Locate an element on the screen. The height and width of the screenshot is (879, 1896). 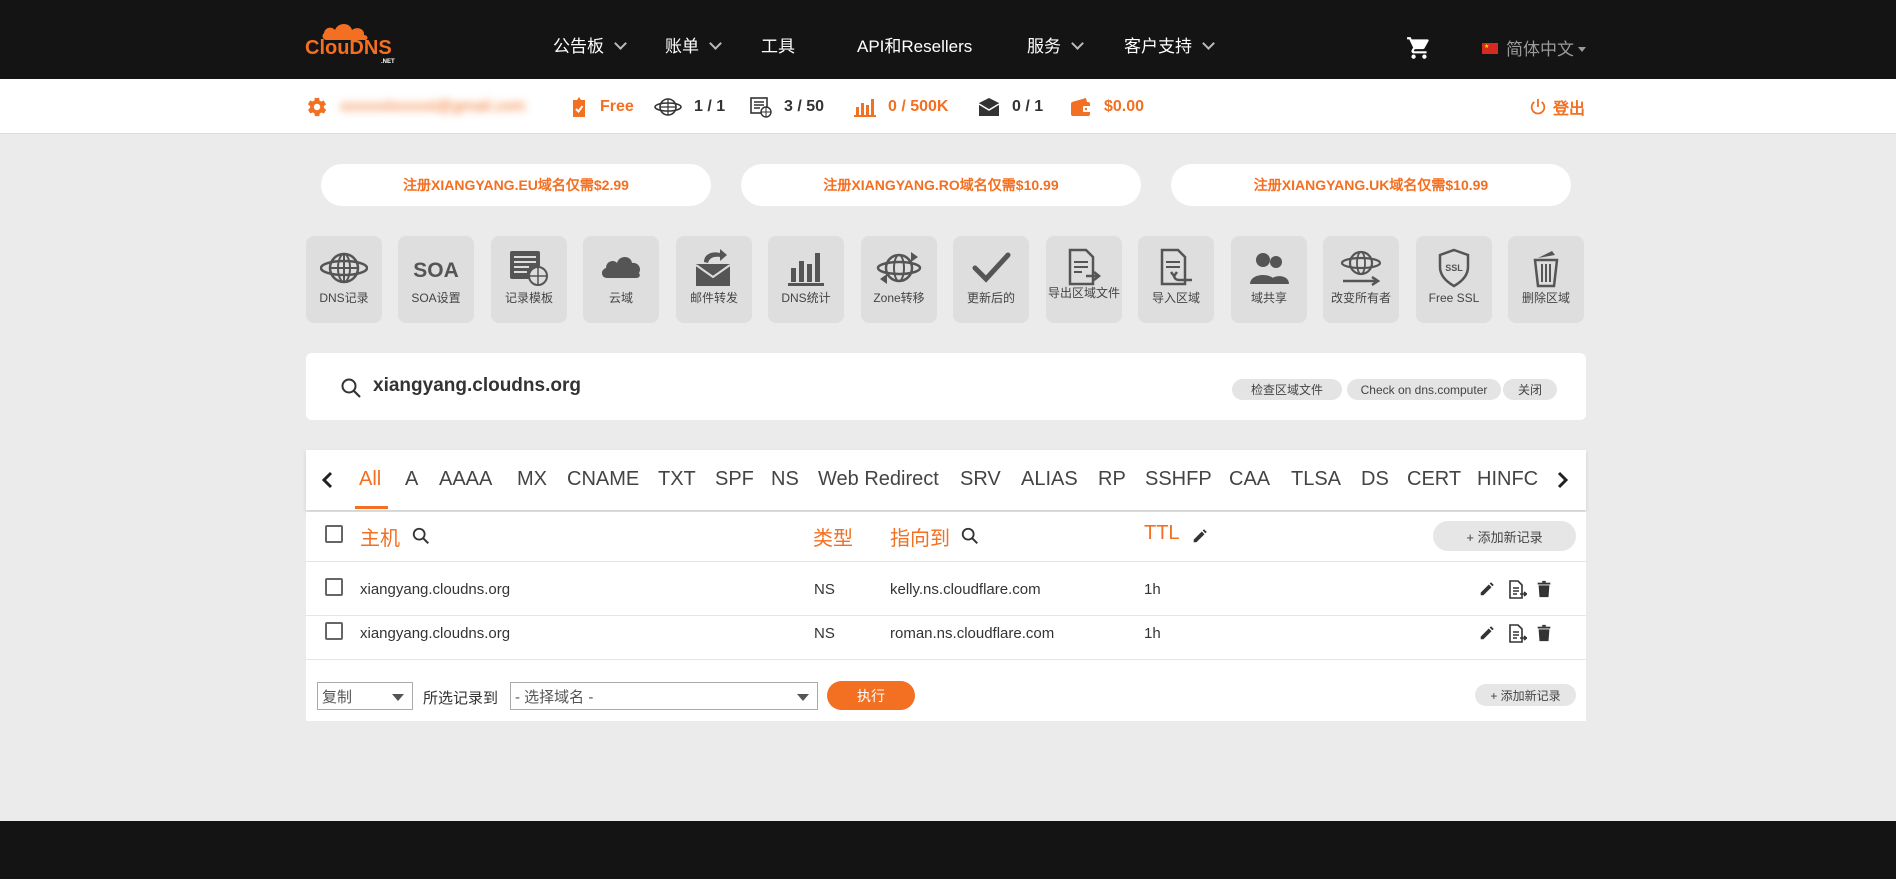
ttl-column-header: TTL is located at coordinates (1162, 533).